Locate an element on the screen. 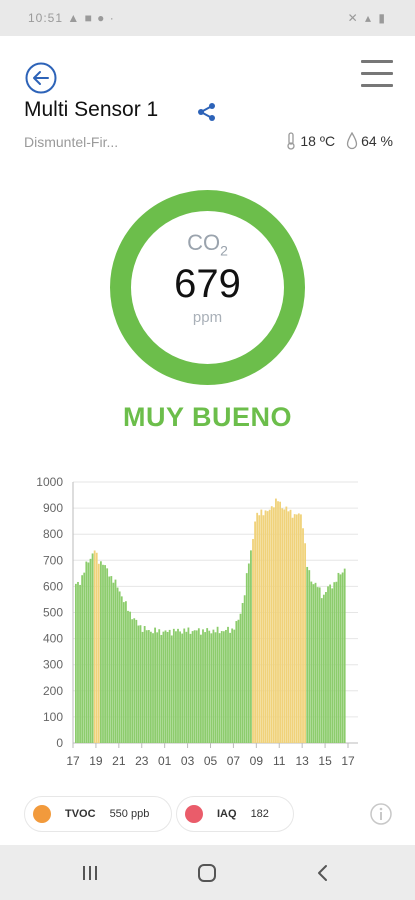 This screenshot has height=900, width=415. recents-icon is located at coordinates (90, 873).